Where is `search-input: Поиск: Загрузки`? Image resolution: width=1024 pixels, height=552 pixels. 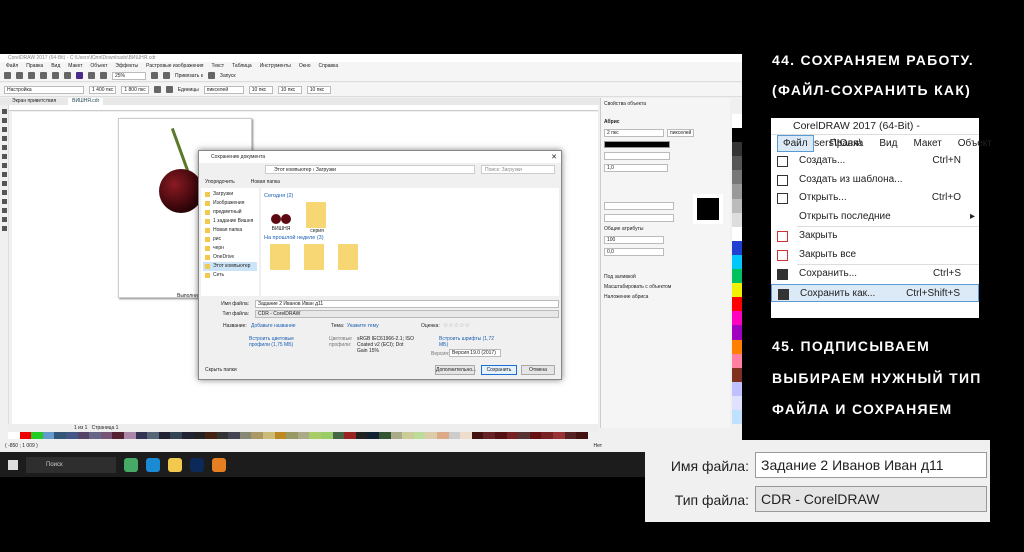
search-input: Поиск: Загрузки is located at coordinates (518, 169).